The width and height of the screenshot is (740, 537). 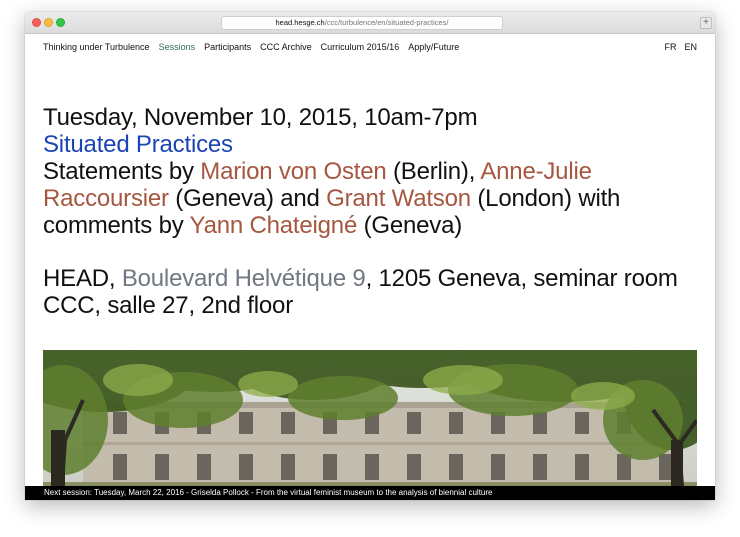 I want to click on speaker-city: (Geneva), so click(x=410, y=225).